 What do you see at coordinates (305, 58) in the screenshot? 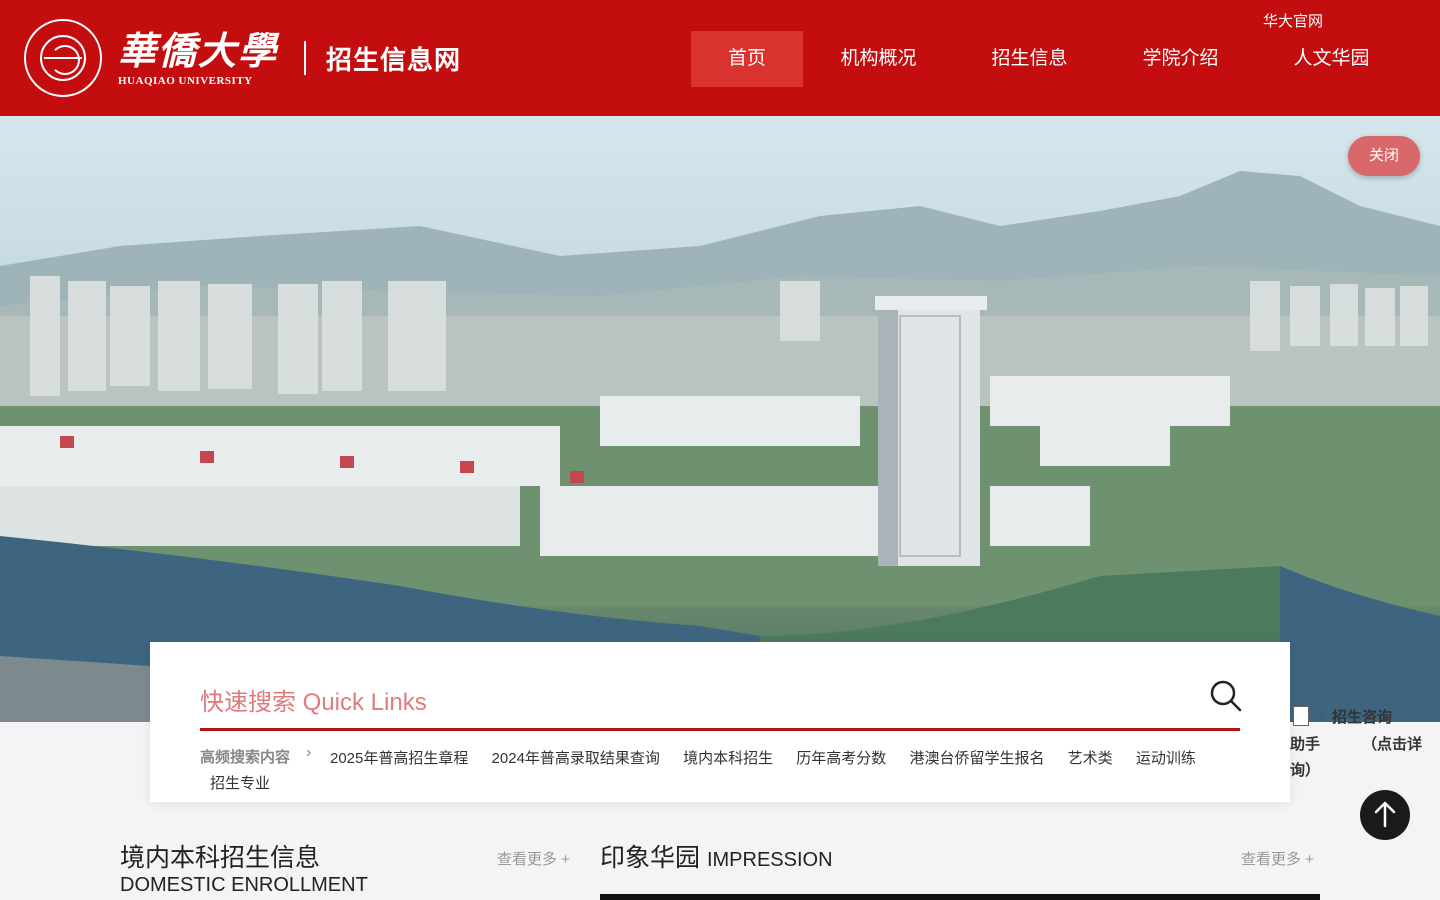
I see `logo-divider` at bounding box center [305, 58].